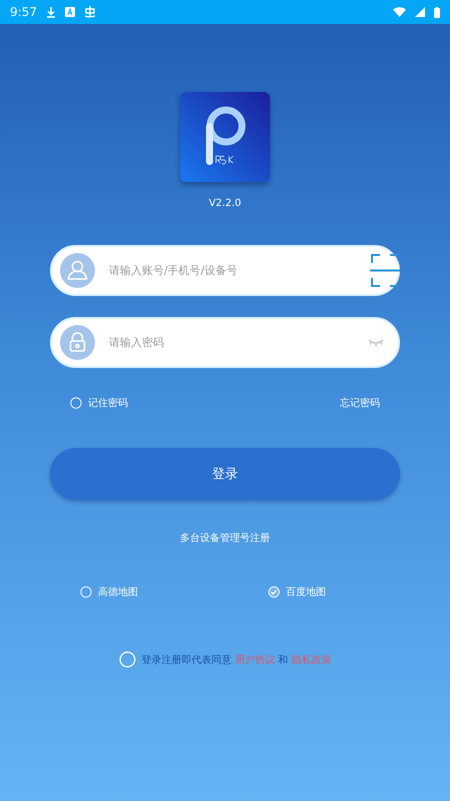 Image resolution: width=450 pixels, height=801 pixels. What do you see at coordinates (69, 12) in the screenshot?
I see `notification-icon` at bounding box center [69, 12].